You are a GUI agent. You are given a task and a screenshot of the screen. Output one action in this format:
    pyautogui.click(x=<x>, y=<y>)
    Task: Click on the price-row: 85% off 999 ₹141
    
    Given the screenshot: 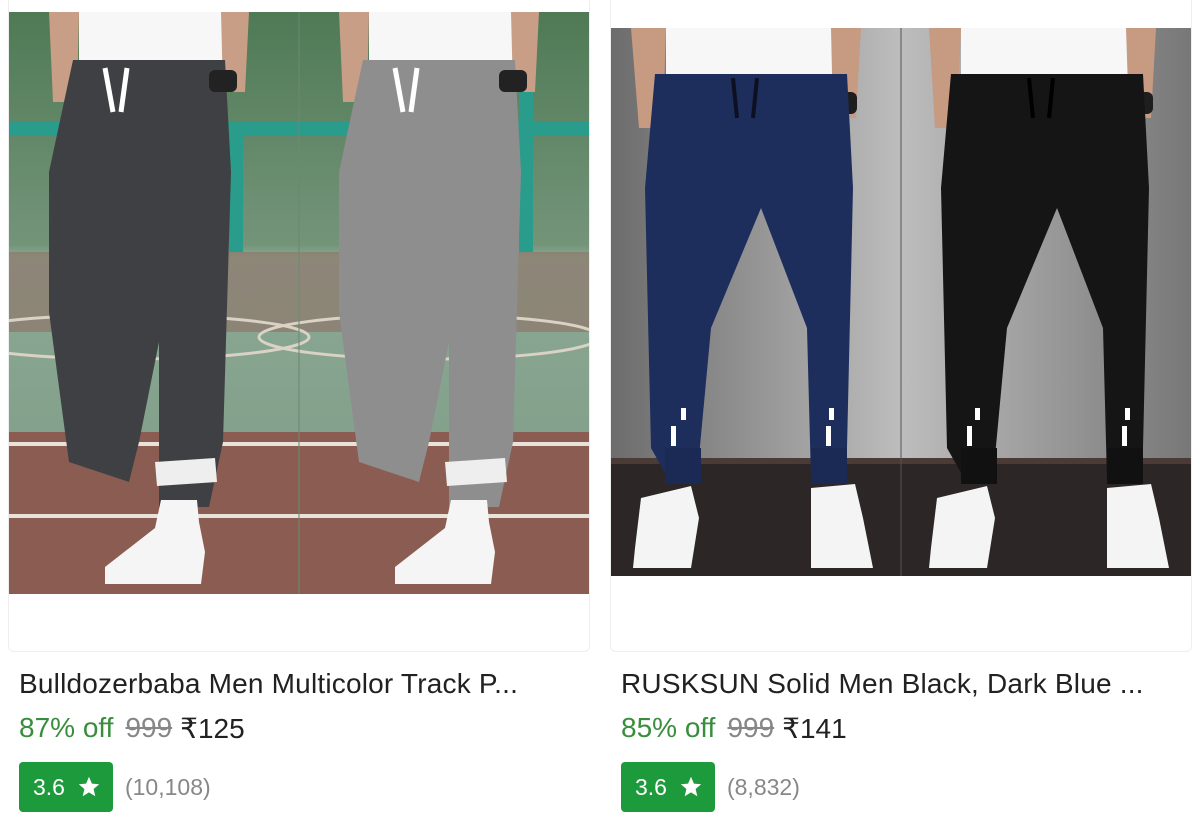 What is the action you would take?
    pyautogui.click(x=734, y=728)
    